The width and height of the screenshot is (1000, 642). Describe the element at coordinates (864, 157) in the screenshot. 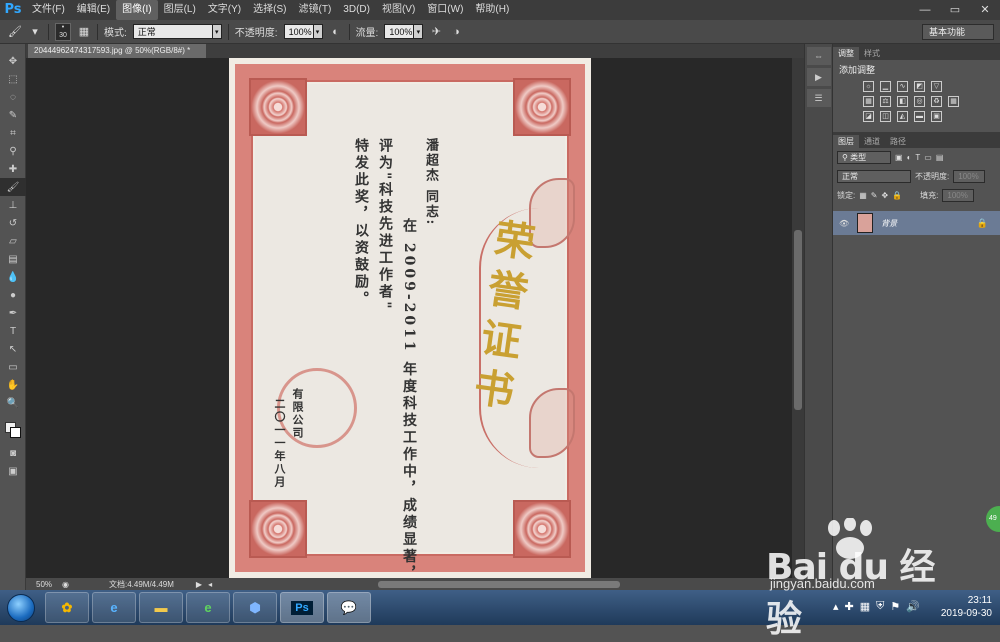

I see `layer-kind-filter: ⚲ 类型` at that location.